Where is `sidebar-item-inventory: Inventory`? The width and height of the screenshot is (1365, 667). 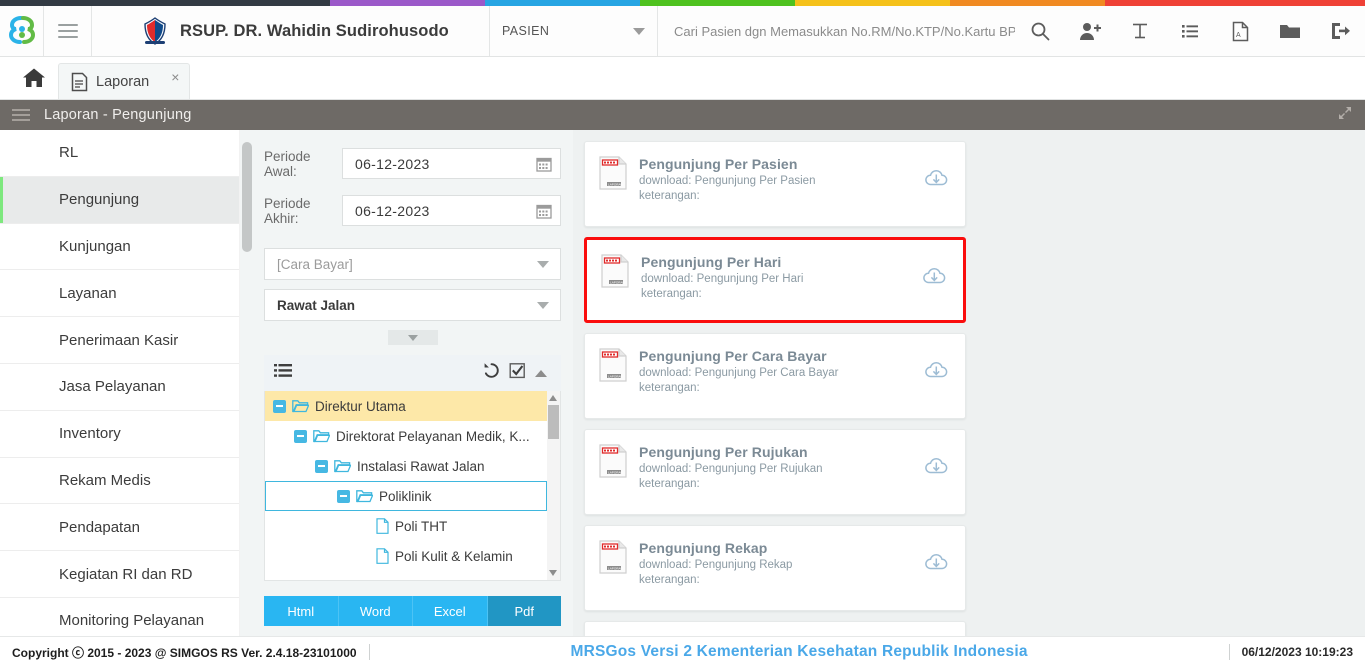
sidebar-item-inventory: Inventory is located at coordinates (126, 434).